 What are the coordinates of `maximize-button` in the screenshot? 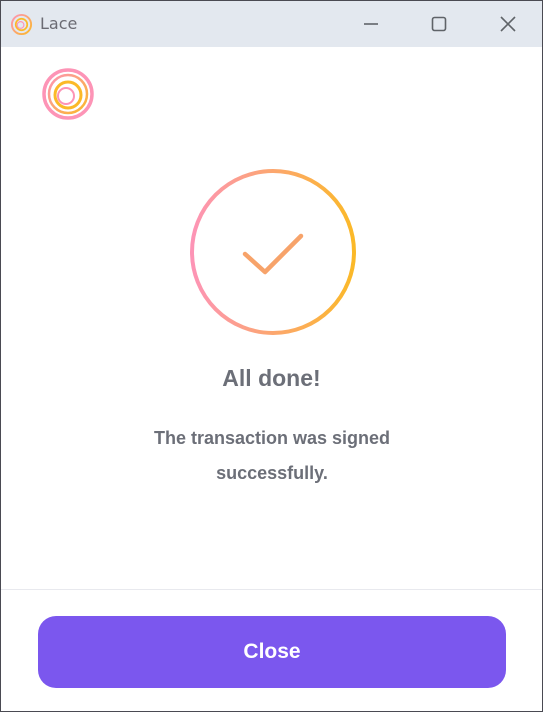 It's located at (439, 24).